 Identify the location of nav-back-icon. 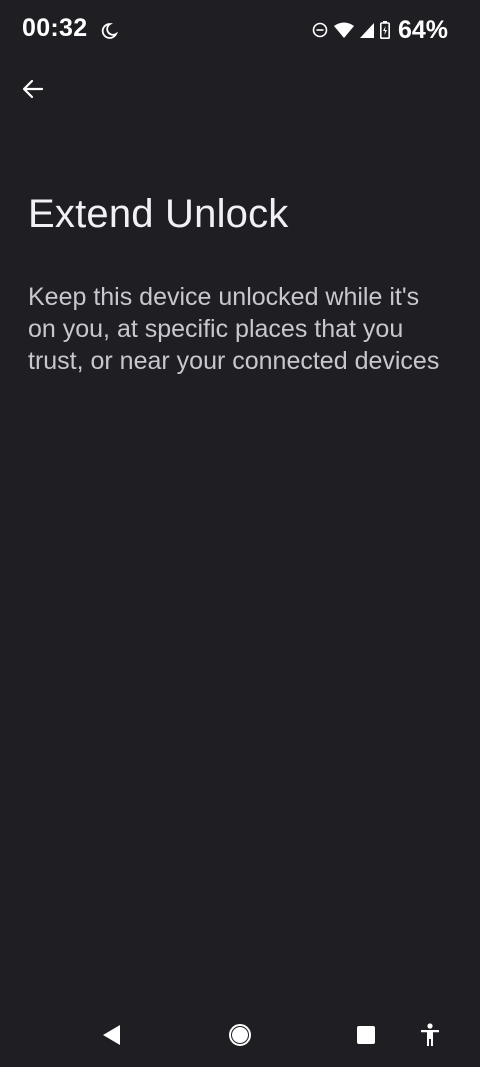
(112, 1037).